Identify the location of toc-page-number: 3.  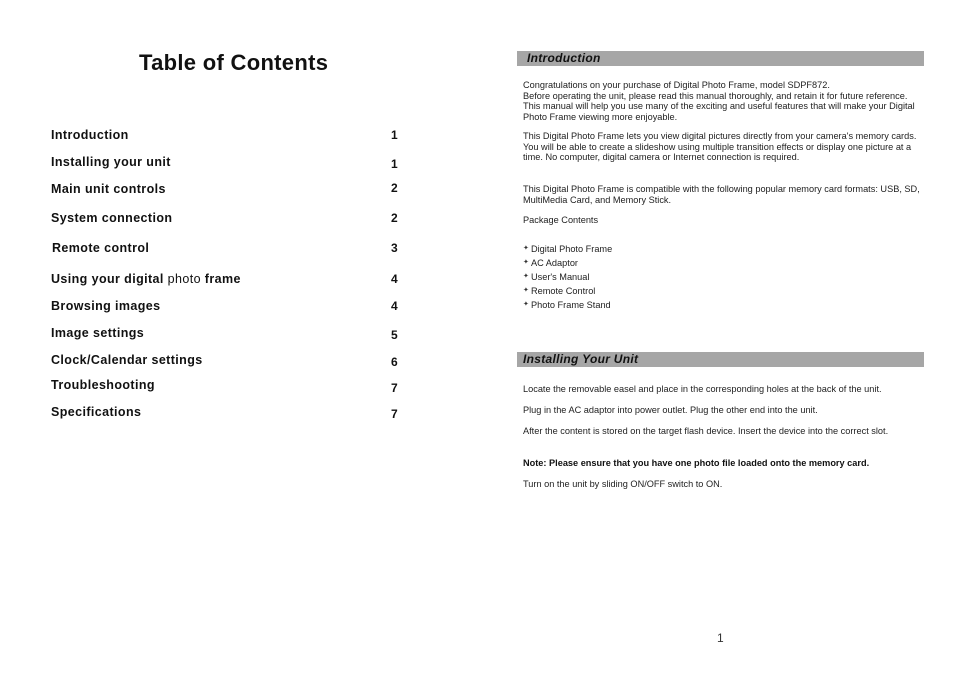
(394, 248).